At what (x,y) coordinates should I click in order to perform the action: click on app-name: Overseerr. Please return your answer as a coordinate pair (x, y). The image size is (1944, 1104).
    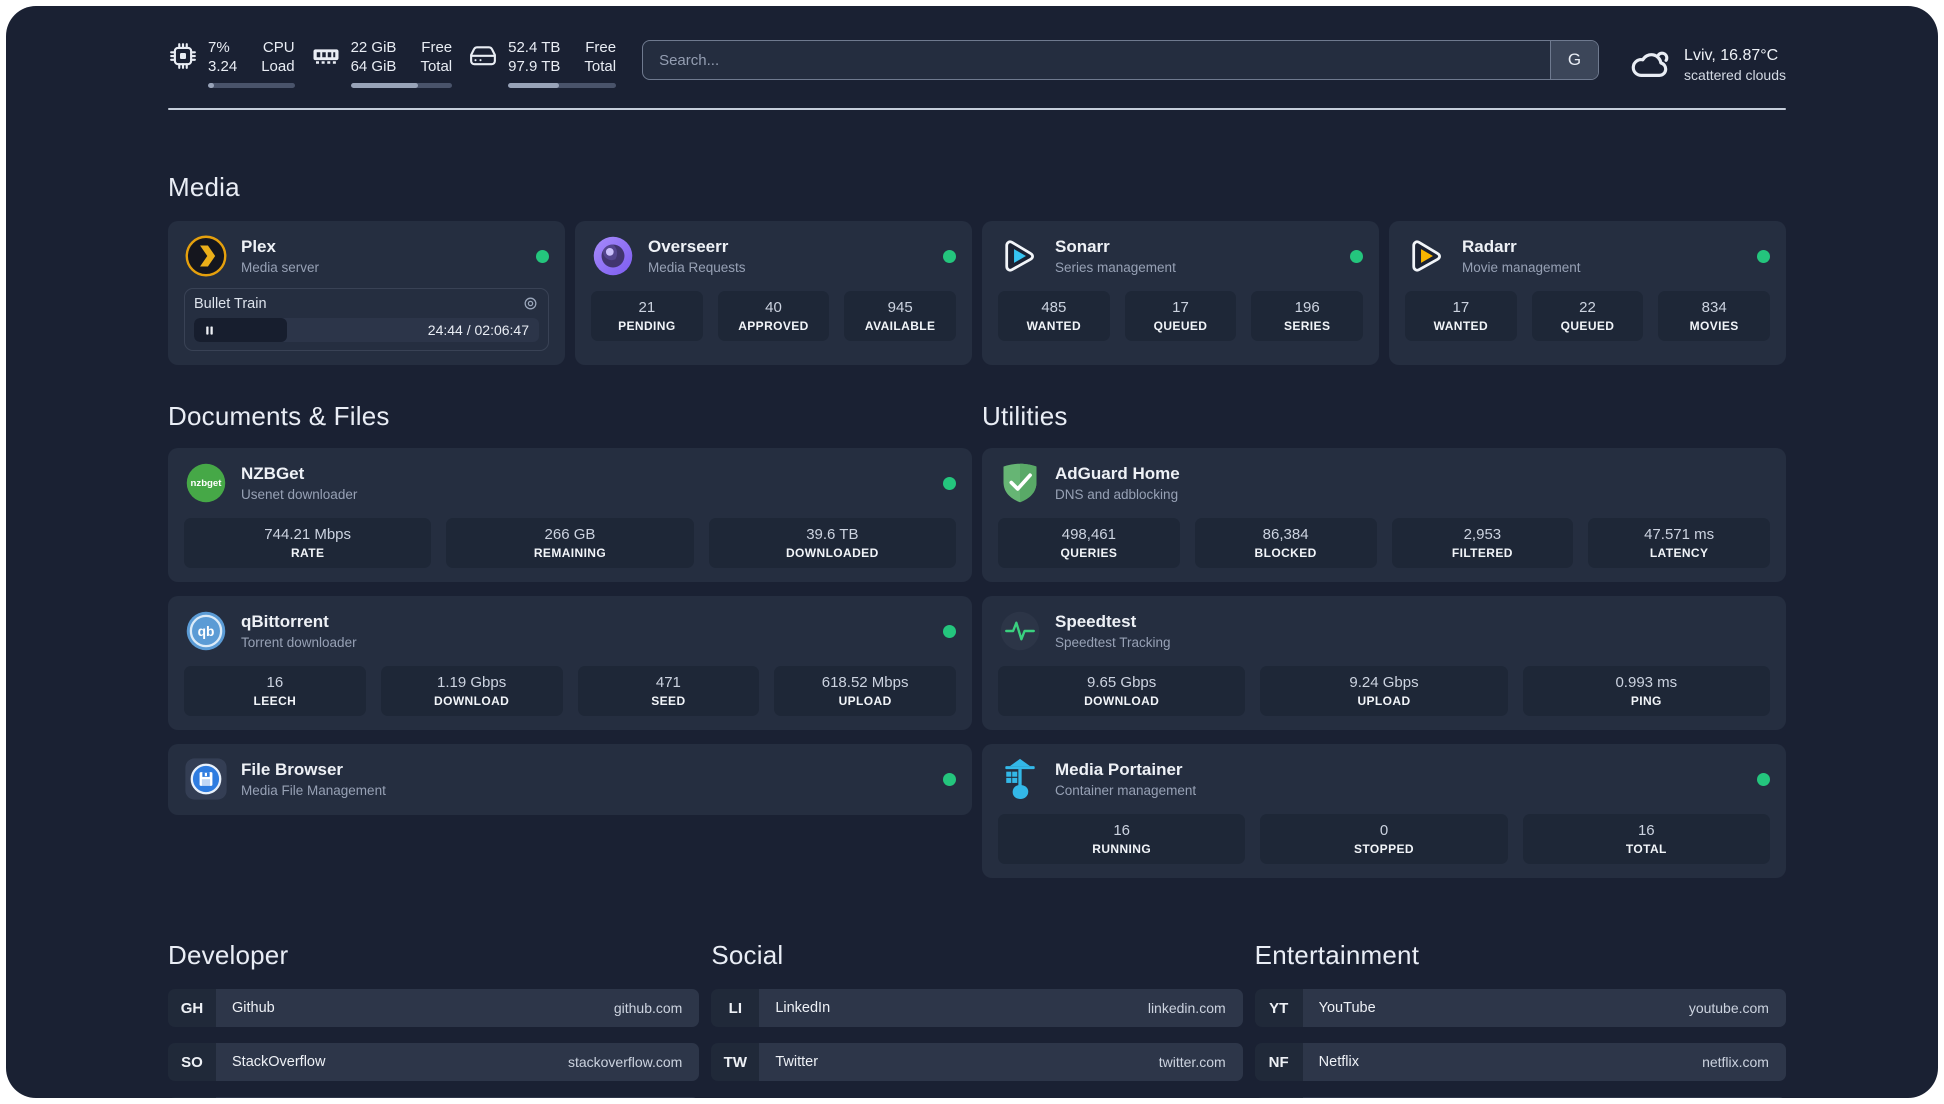
    Looking at the image, I should click on (688, 246).